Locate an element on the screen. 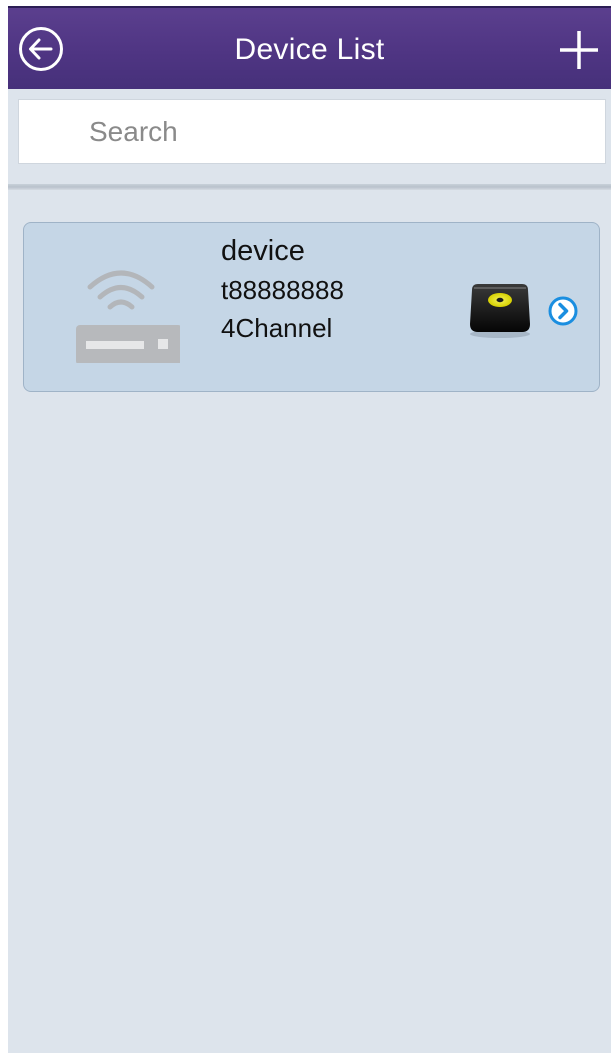 This screenshot has width=611, height=1053. search-bar is located at coordinates (312, 131).